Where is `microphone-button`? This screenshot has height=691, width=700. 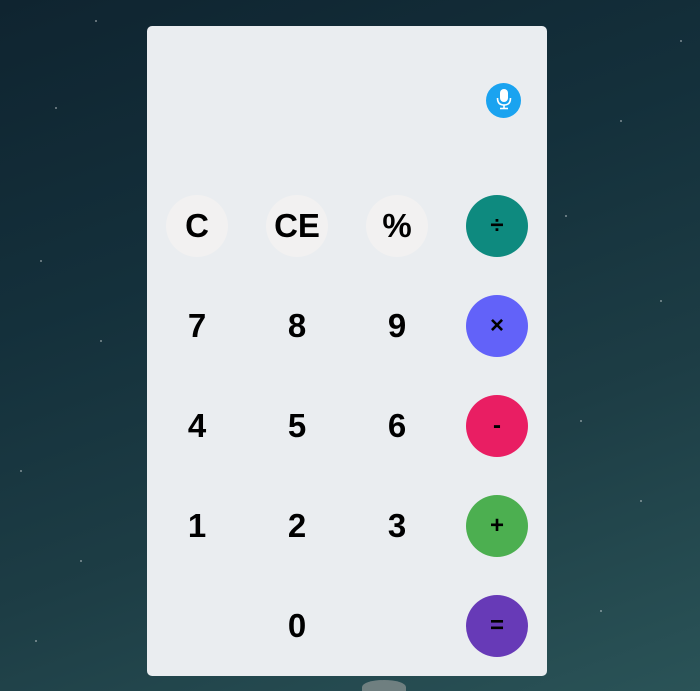 microphone-button is located at coordinates (503, 100).